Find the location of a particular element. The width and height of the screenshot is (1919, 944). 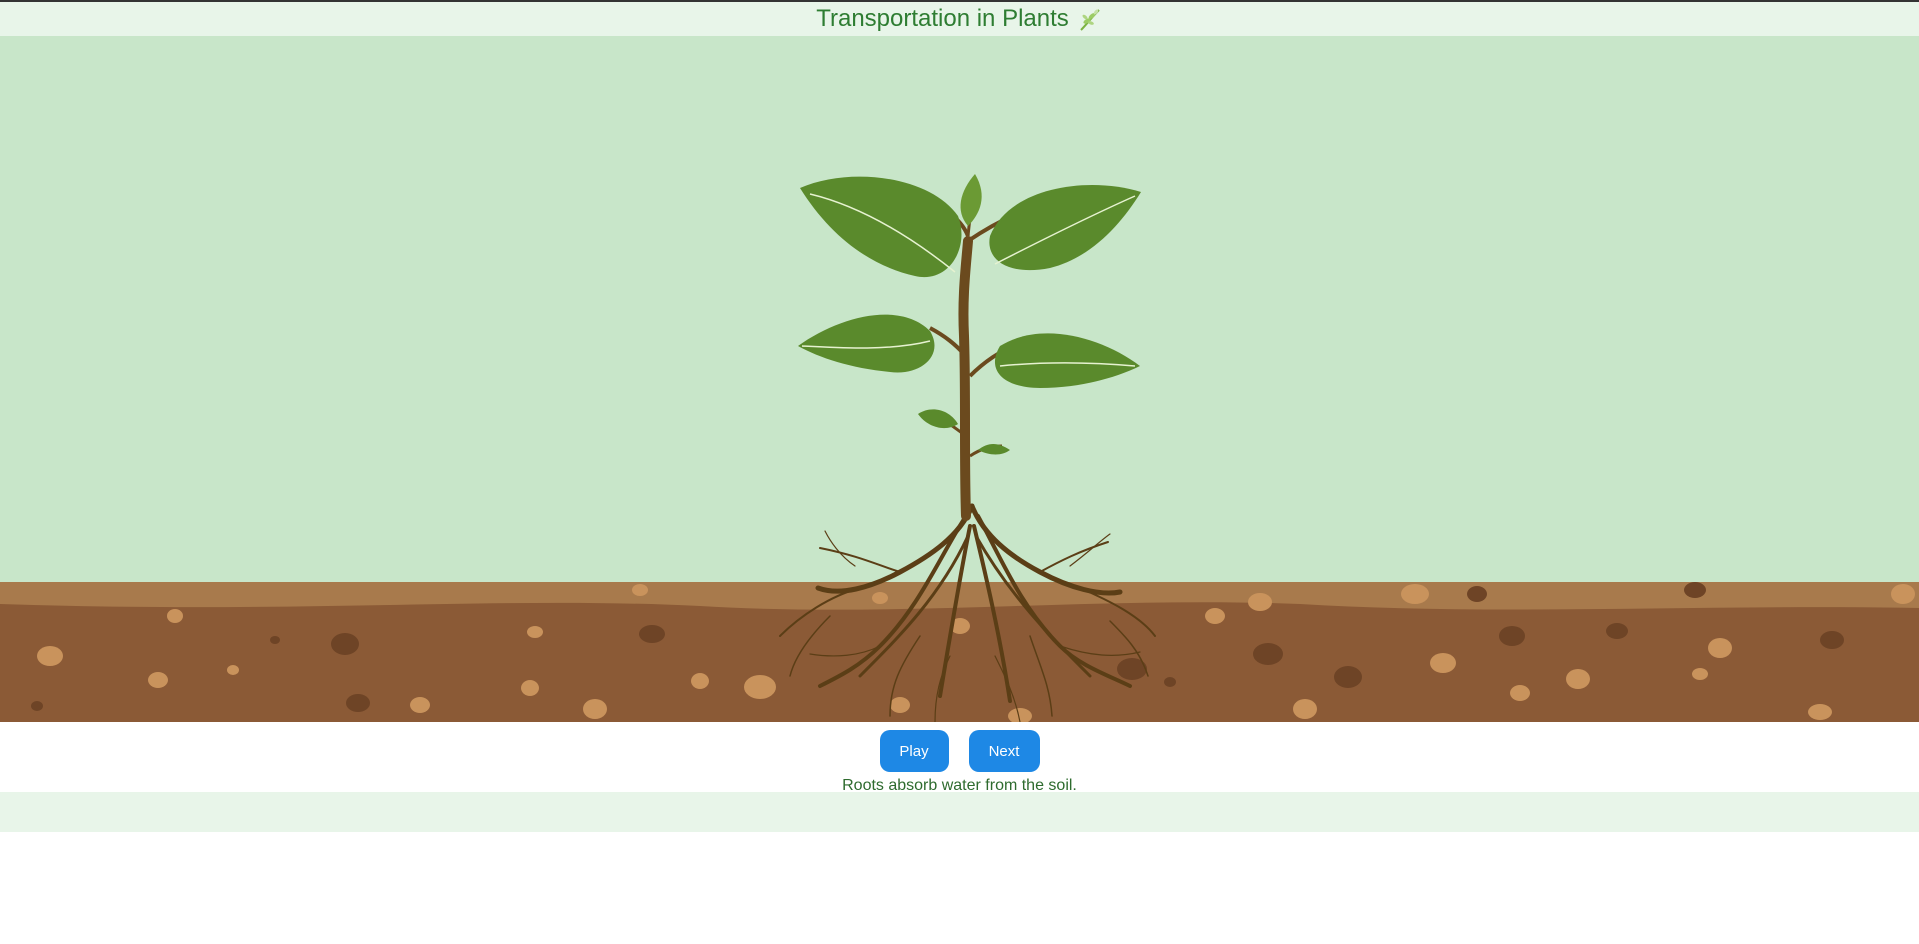

page-title: Transportation in Plants is located at coordinates (959, 19).